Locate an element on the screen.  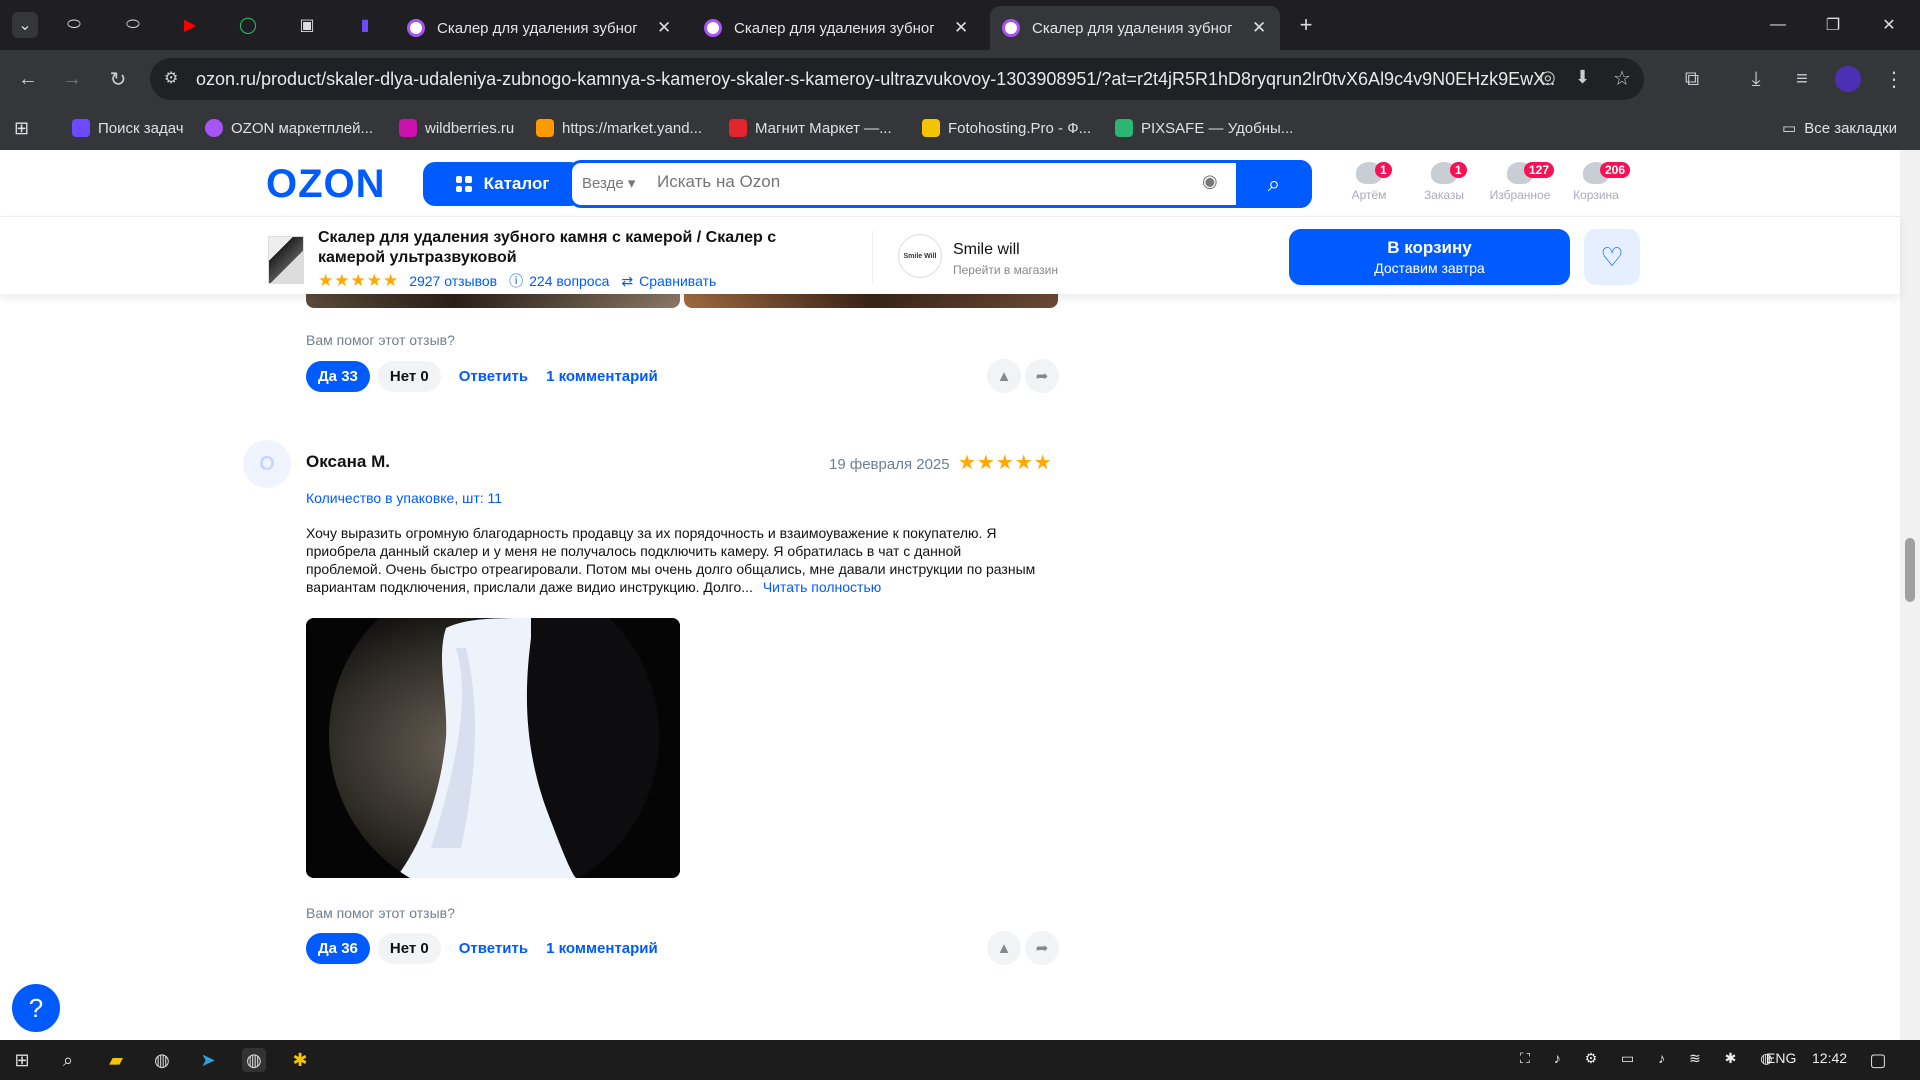
tab-ozon-1: Скалер для удаления зубного ✕ is located at coordinates (540, 28).